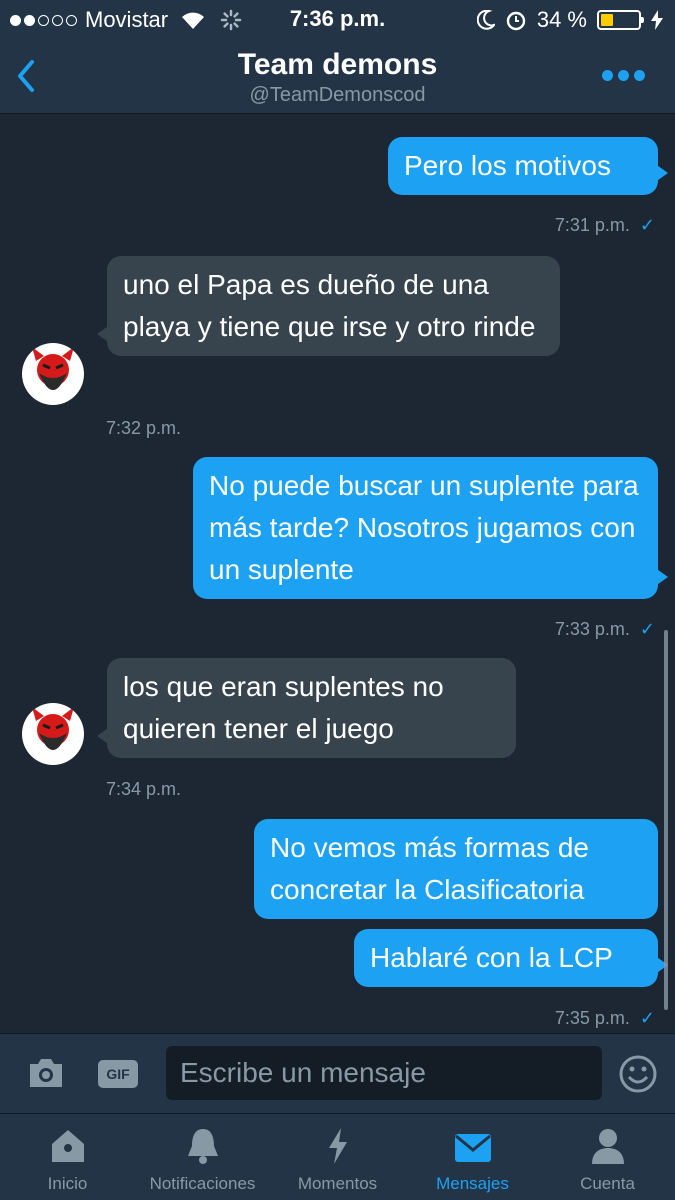 The height and width of the screenshot is (1200, 675). I want to click on message-timestamp: 7:31 p.m. ✓, so click(604, 225).